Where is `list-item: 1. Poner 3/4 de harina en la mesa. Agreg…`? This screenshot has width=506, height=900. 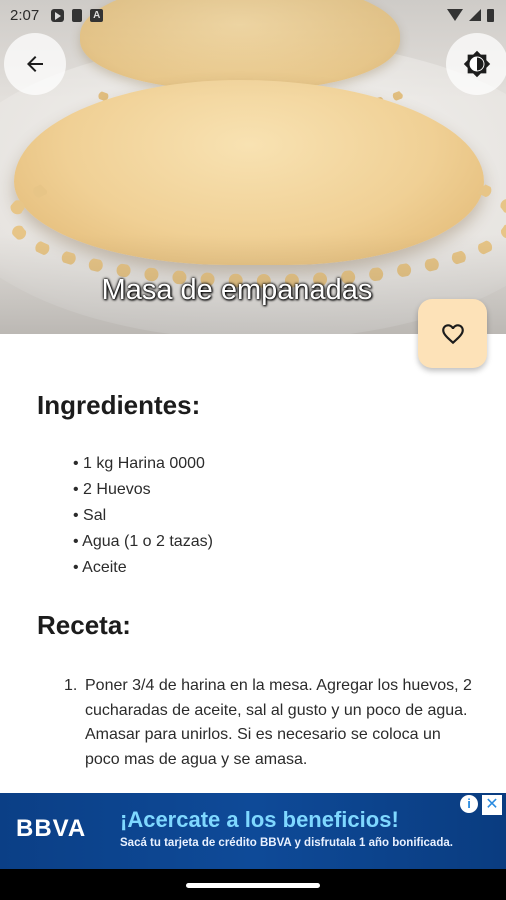 list-item: 1. Poner 3/4 de harina en la mesa. Agreg… is located at coordinates (269, 723).